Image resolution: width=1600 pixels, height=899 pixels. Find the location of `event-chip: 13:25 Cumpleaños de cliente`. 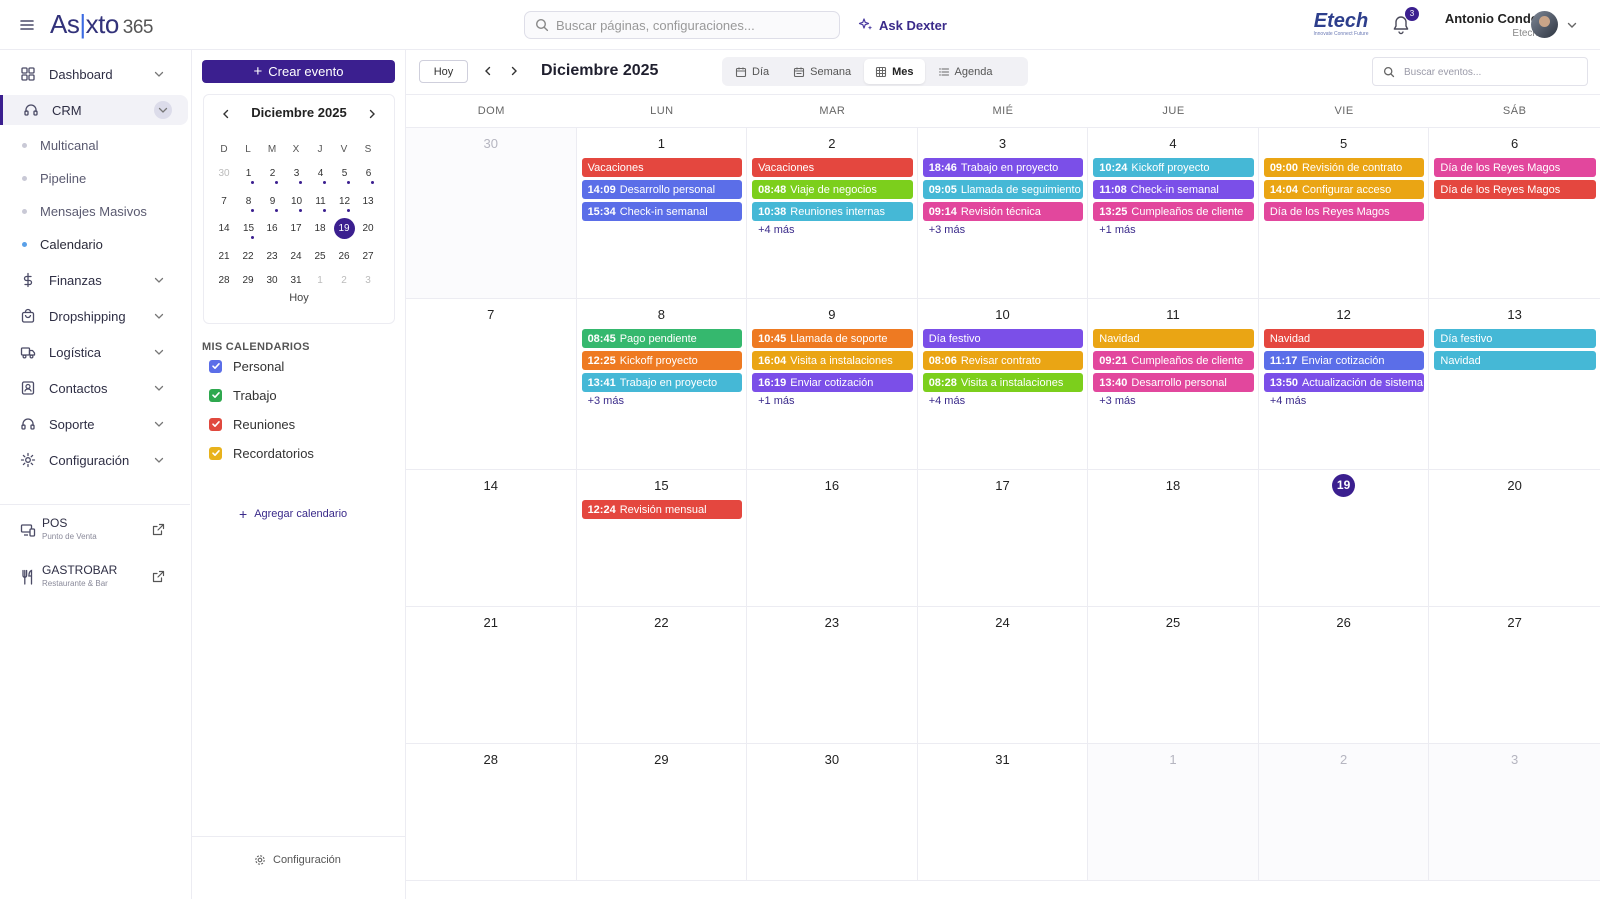

event-chip: 13:25 Cumpleaños de cliente is located at coordinates (1173, 211).